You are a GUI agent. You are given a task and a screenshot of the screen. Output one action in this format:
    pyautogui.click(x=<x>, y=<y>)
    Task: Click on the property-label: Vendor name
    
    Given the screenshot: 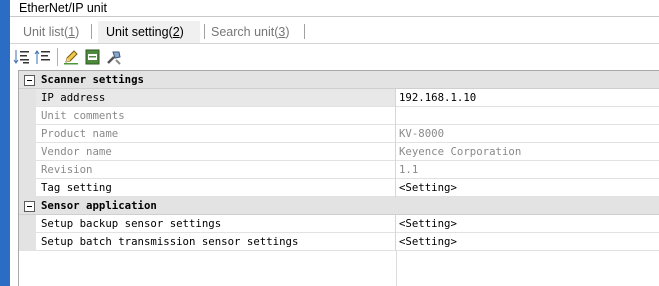 What is the action you would take?
    pyautogui.click(x=76, y=151)
    